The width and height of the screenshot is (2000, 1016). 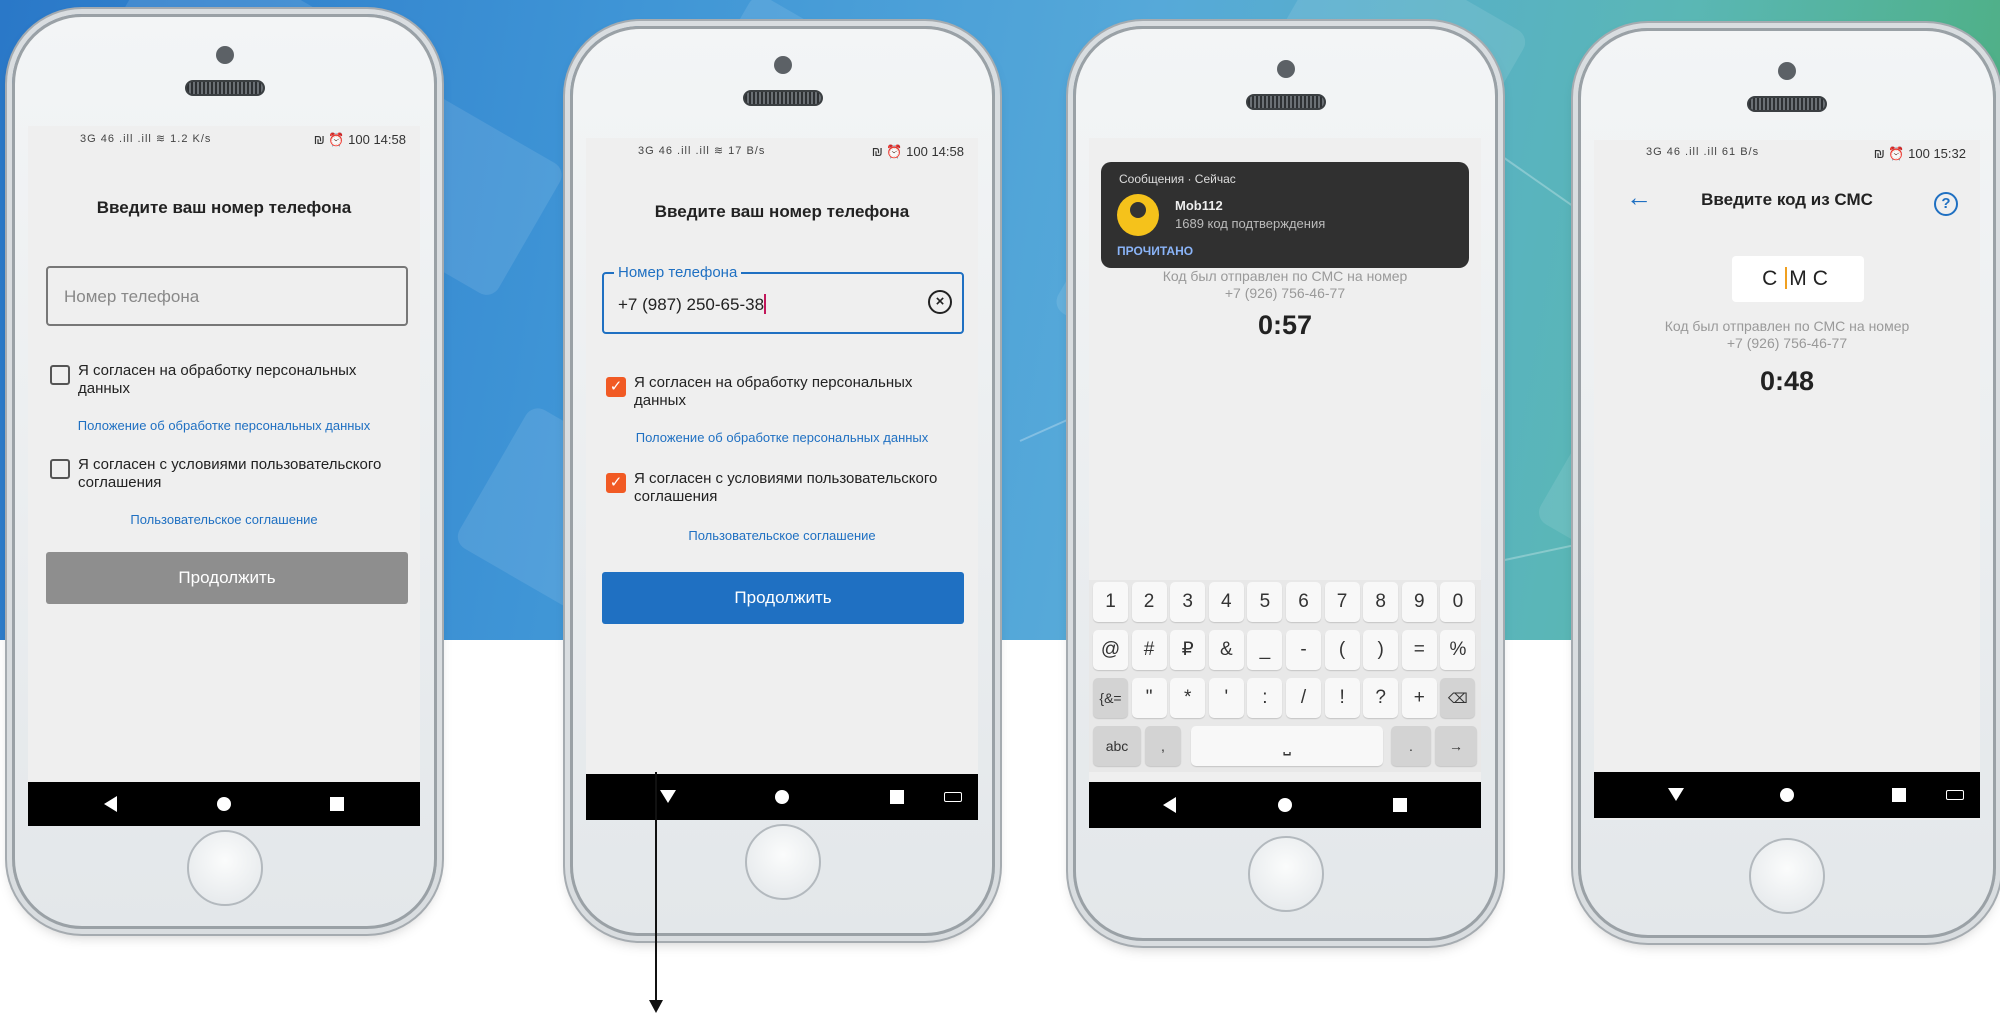 I want to click on key-enter: →, so click(x=1456, y=746).